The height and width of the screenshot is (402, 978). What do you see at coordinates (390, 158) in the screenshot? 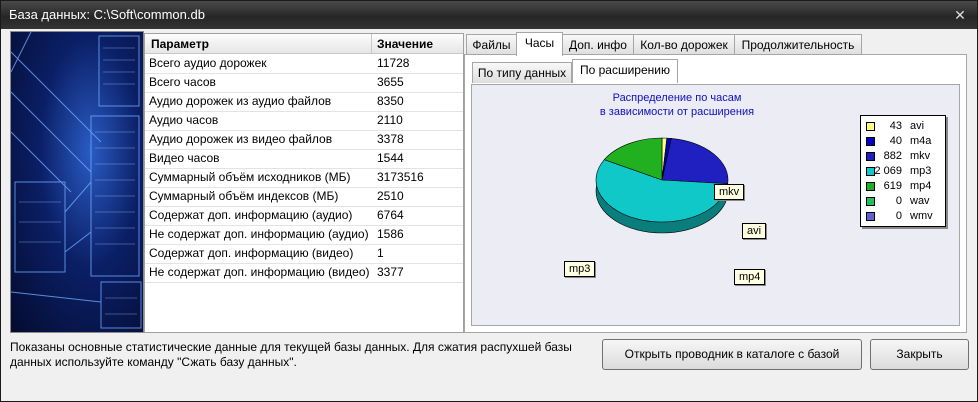
I see `row-value: 1544` at bounding box center [390, 158].